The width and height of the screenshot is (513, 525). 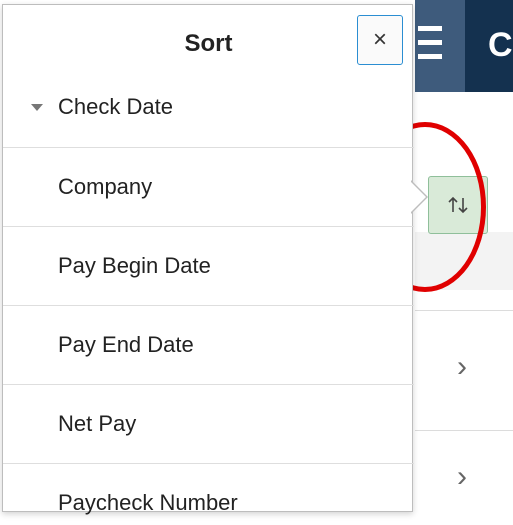 I want to click on sort-option-paycheck-number: Paycheck Number, so click(x=208, y=494).